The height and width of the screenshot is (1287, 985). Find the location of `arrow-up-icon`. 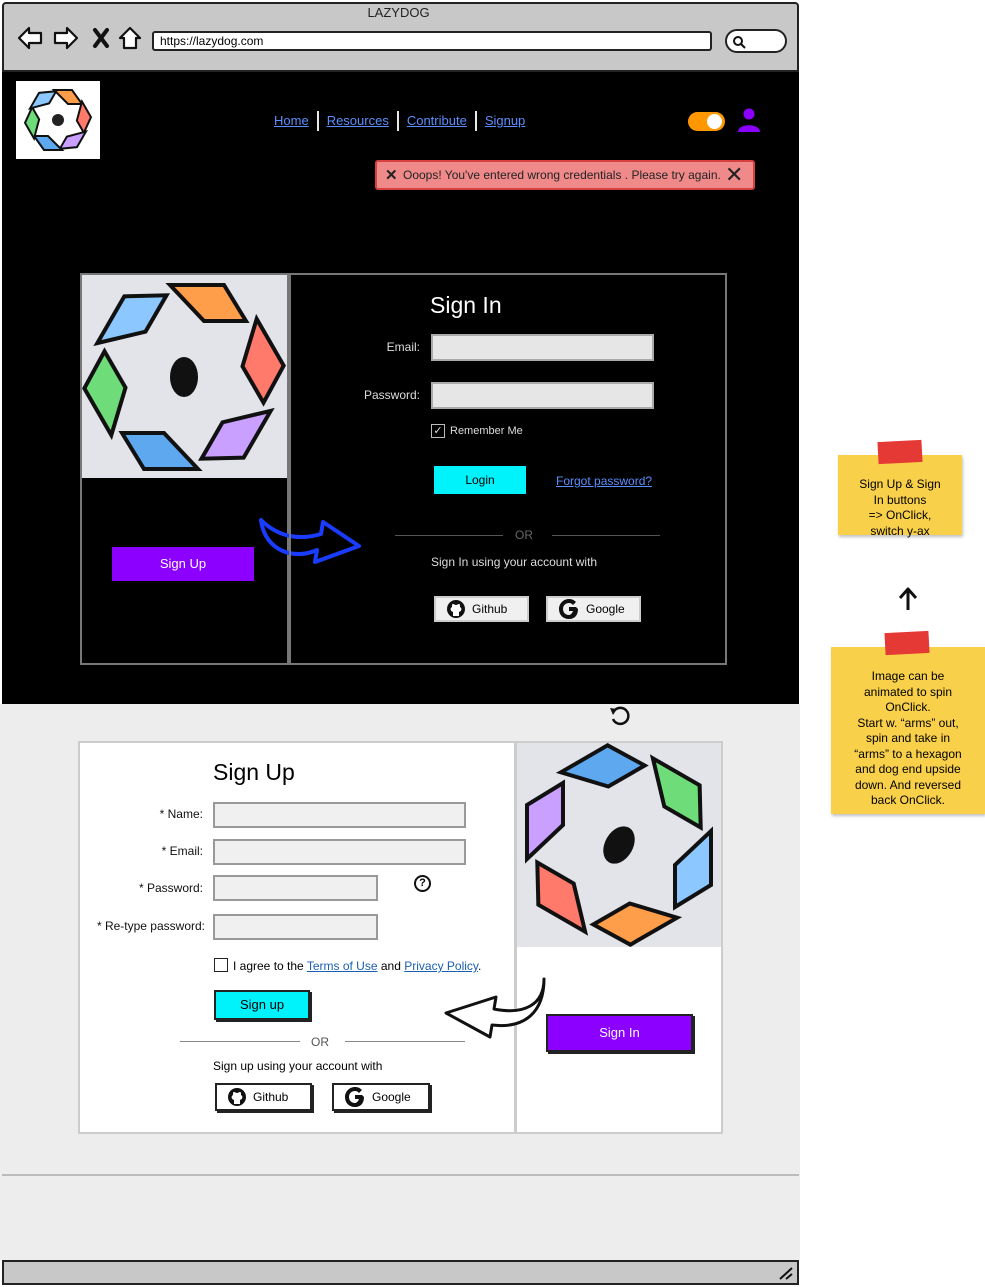

arrow-up-icon is located at coordinates (908, 598).